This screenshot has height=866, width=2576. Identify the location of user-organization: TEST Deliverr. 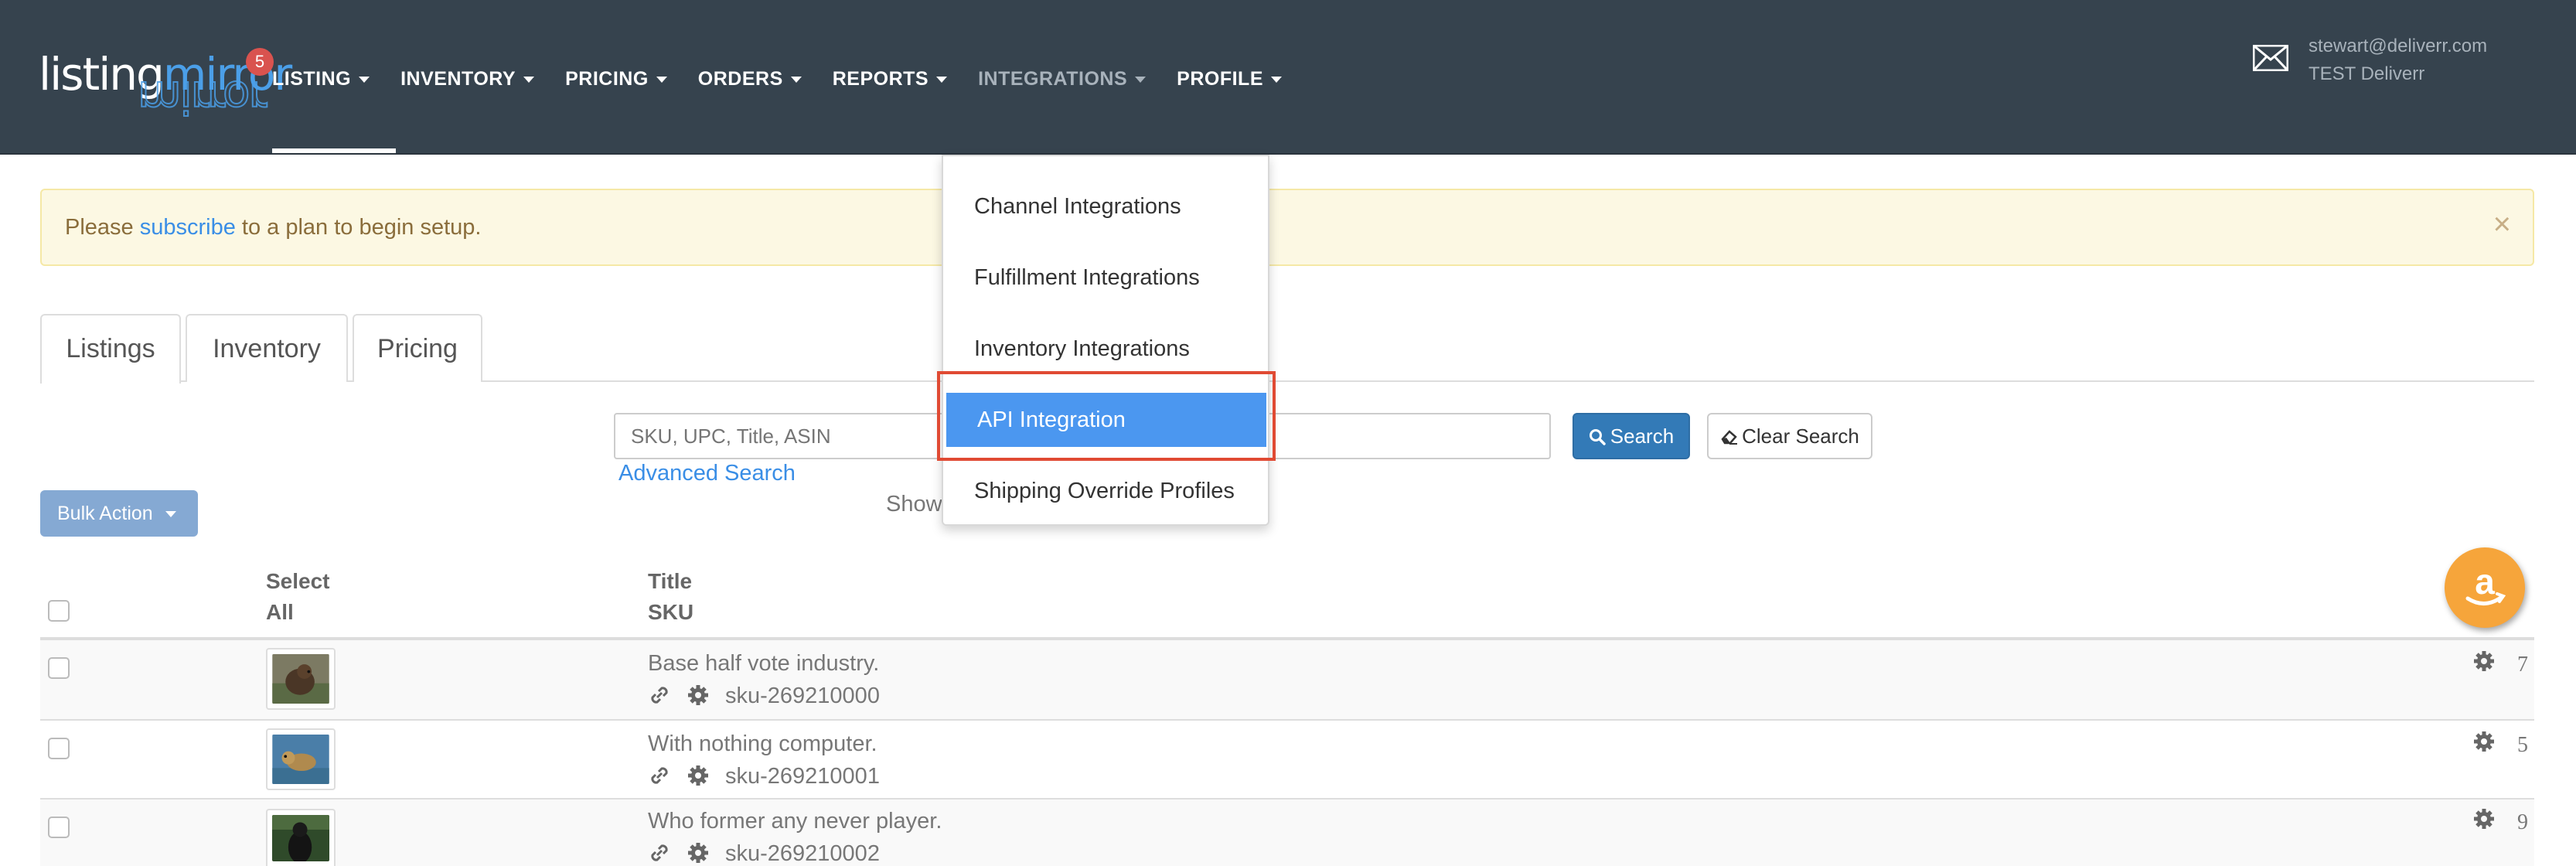
(2367, 73).